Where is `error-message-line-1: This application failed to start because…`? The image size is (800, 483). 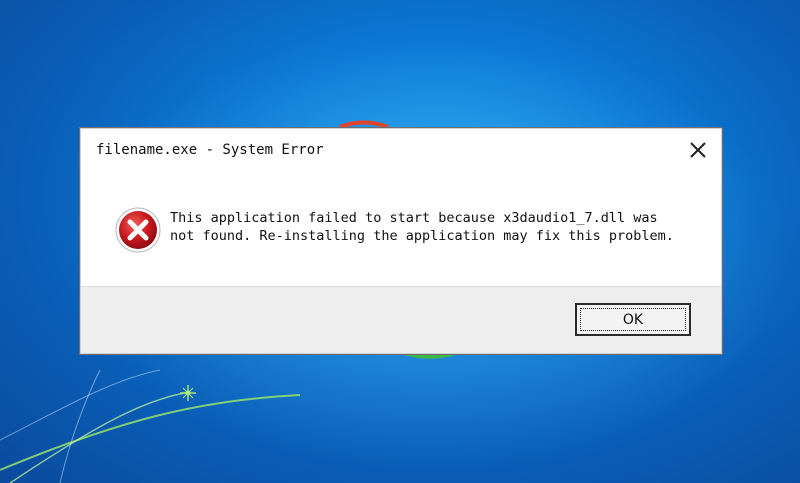
error-message-line-1: This application failed to start because… is located at coordinates (414, 218).